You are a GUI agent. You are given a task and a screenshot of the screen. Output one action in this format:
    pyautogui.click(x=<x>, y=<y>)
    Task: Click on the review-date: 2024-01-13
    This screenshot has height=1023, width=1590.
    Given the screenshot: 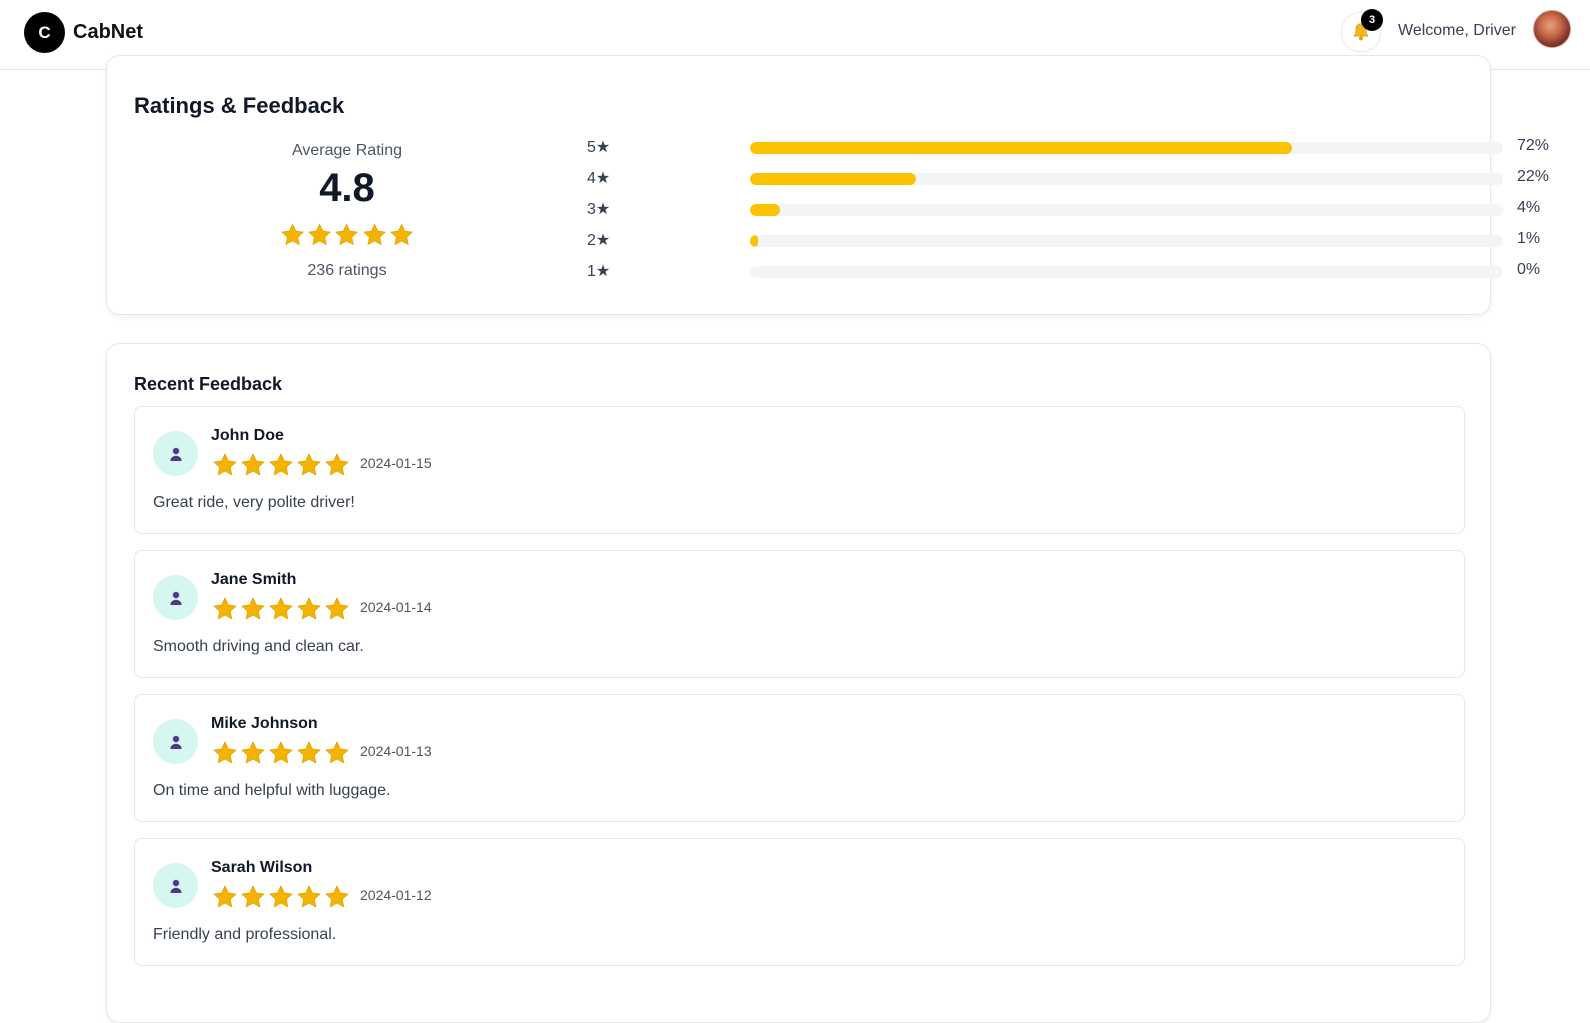 What is the action you would take?
    pyautogui.click(x=396, y=751)
    